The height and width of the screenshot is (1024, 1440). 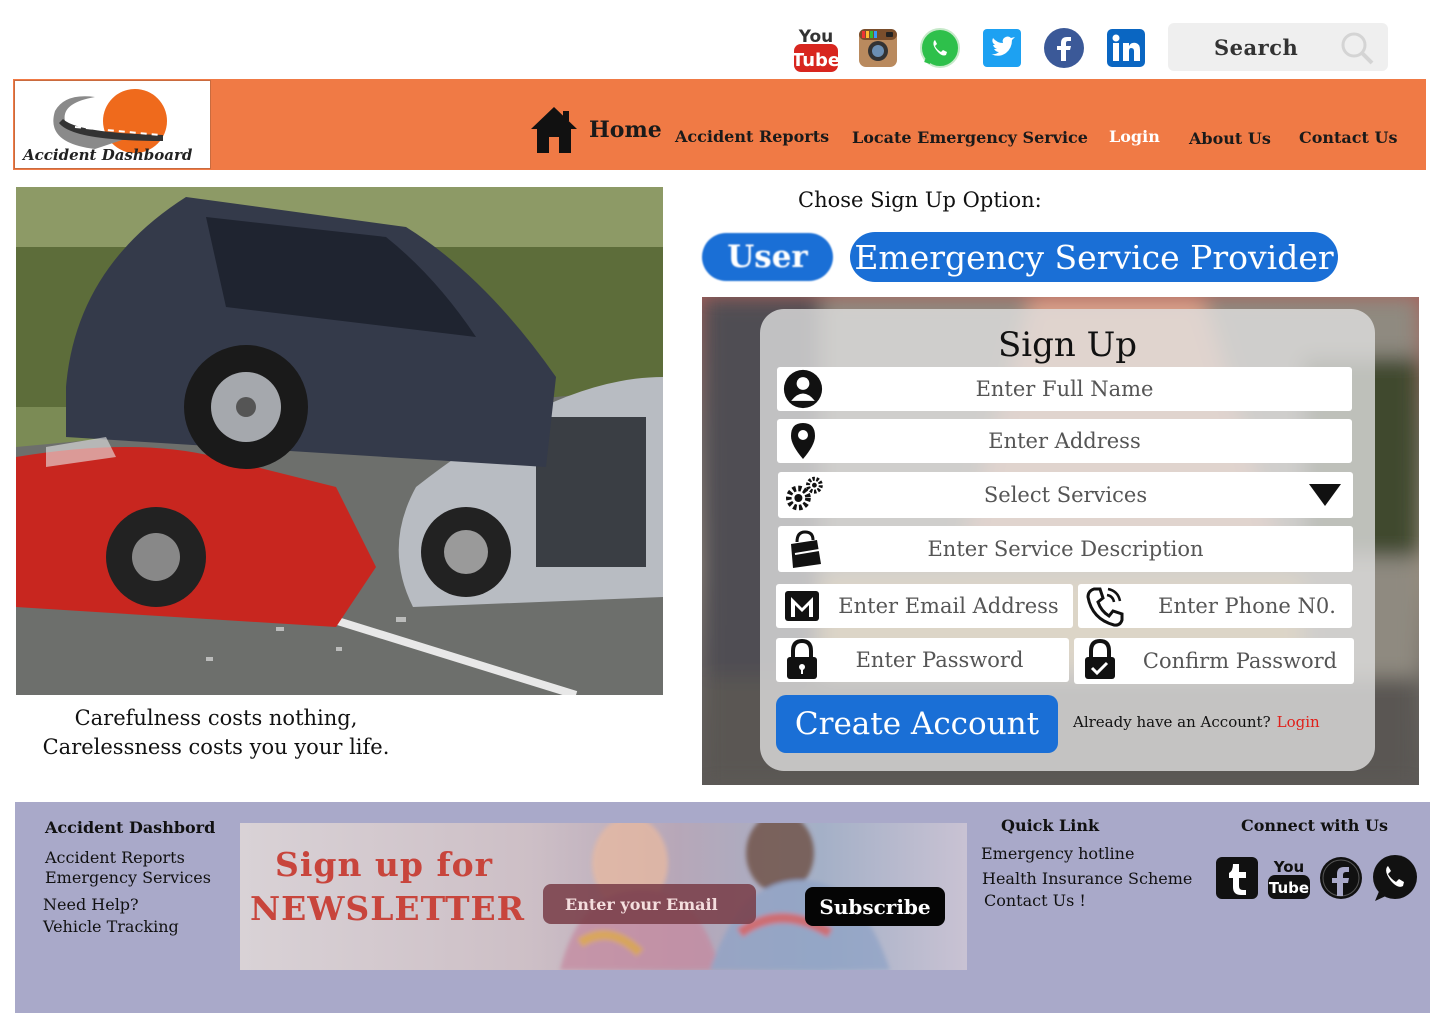 I want to click on user-option-button: User, so click(x=767, y=257).